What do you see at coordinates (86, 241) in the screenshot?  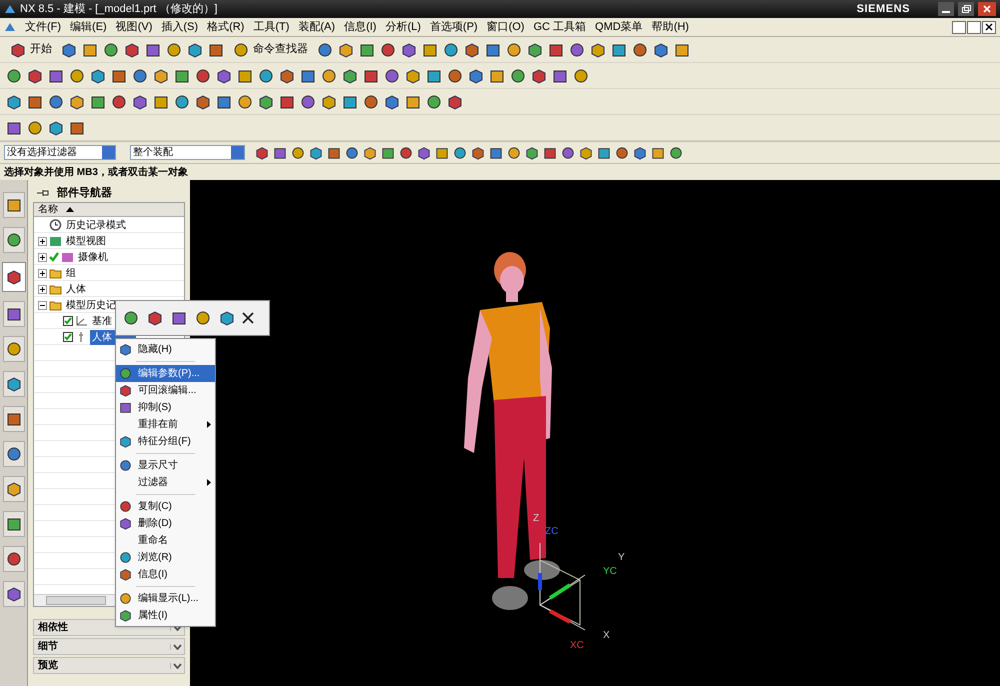 I see `tree-item: 模型视图` at bounding box center [86, 241].